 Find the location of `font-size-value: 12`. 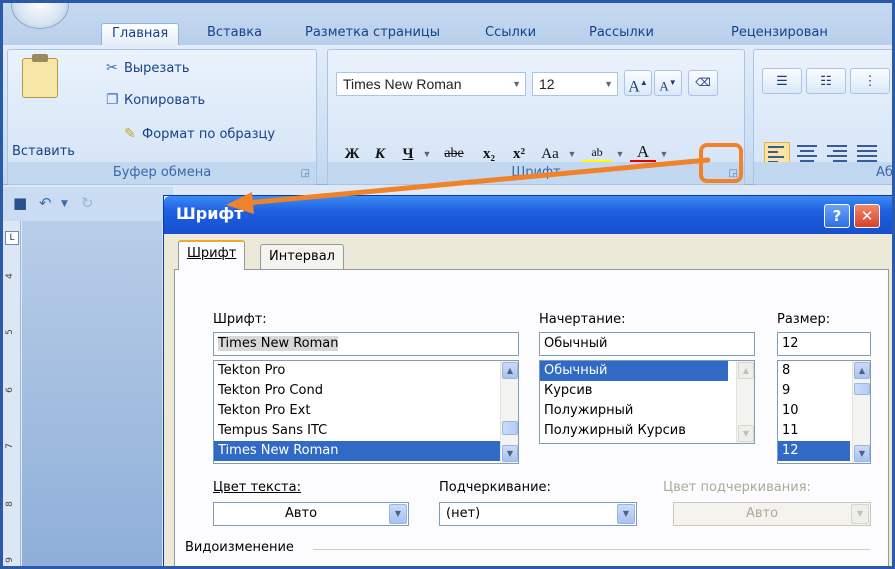

font-size-value: 12 is located at coordinates (547, 84).